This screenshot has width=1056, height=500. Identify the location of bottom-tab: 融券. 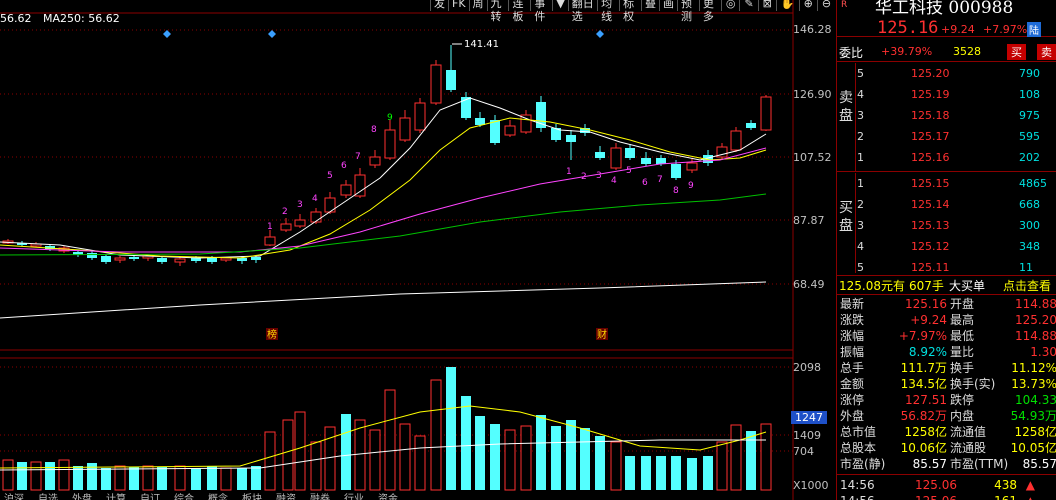
(320, 495).